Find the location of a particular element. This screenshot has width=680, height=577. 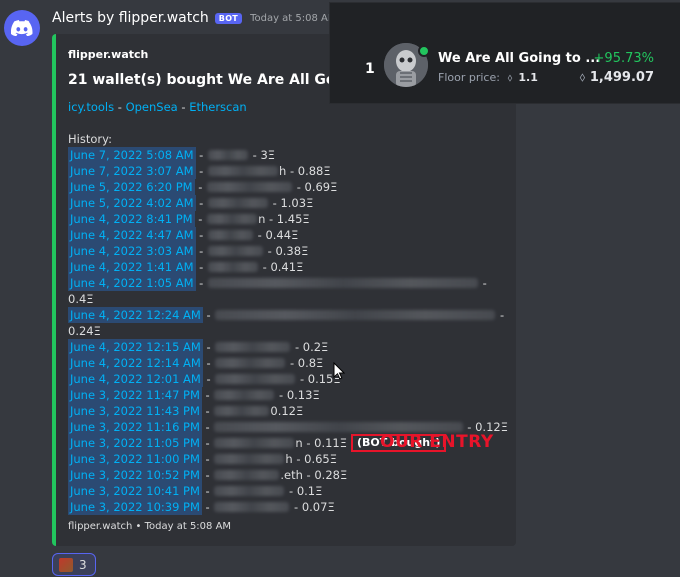

history-row: June 4, 2022 1:05 AM - -0.4Ξ is located at coordinates (288, 291).